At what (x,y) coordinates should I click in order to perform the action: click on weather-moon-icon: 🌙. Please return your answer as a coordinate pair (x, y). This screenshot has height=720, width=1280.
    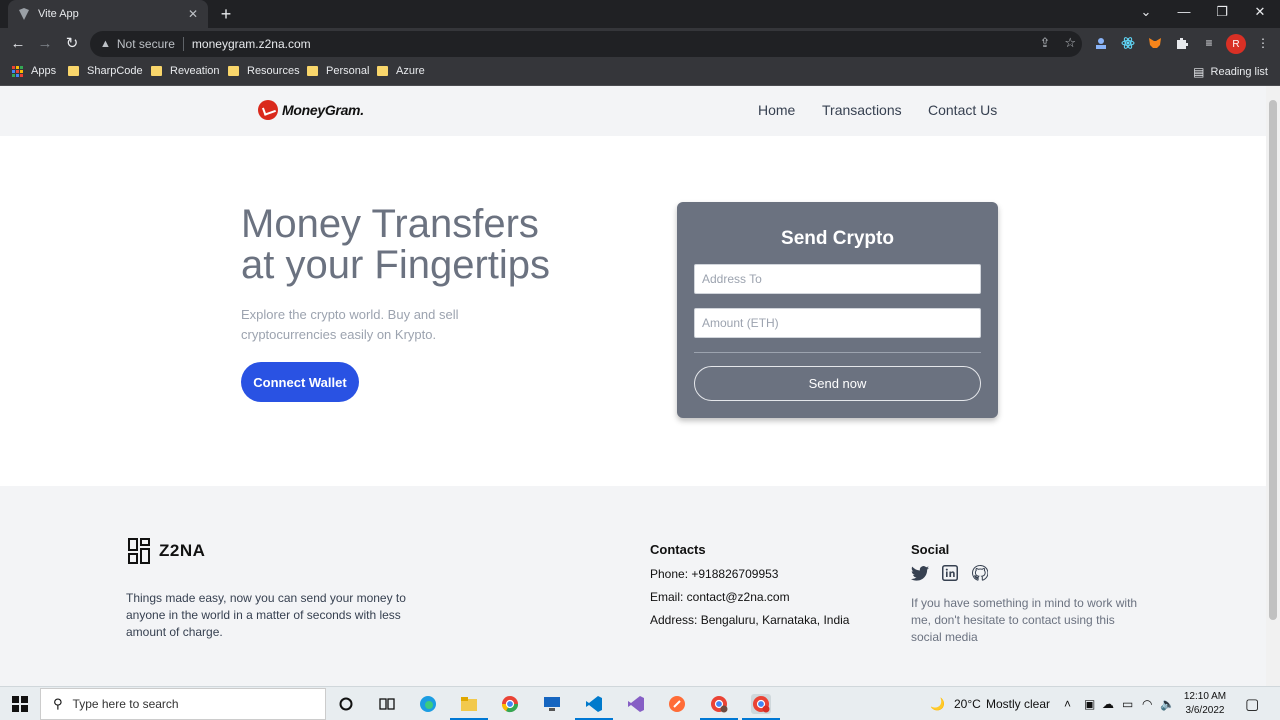
    Looking at the image, I should click on (937, 704).